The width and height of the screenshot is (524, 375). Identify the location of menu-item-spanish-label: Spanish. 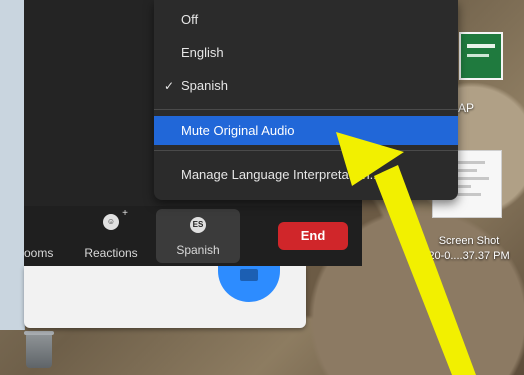
(204, 85).